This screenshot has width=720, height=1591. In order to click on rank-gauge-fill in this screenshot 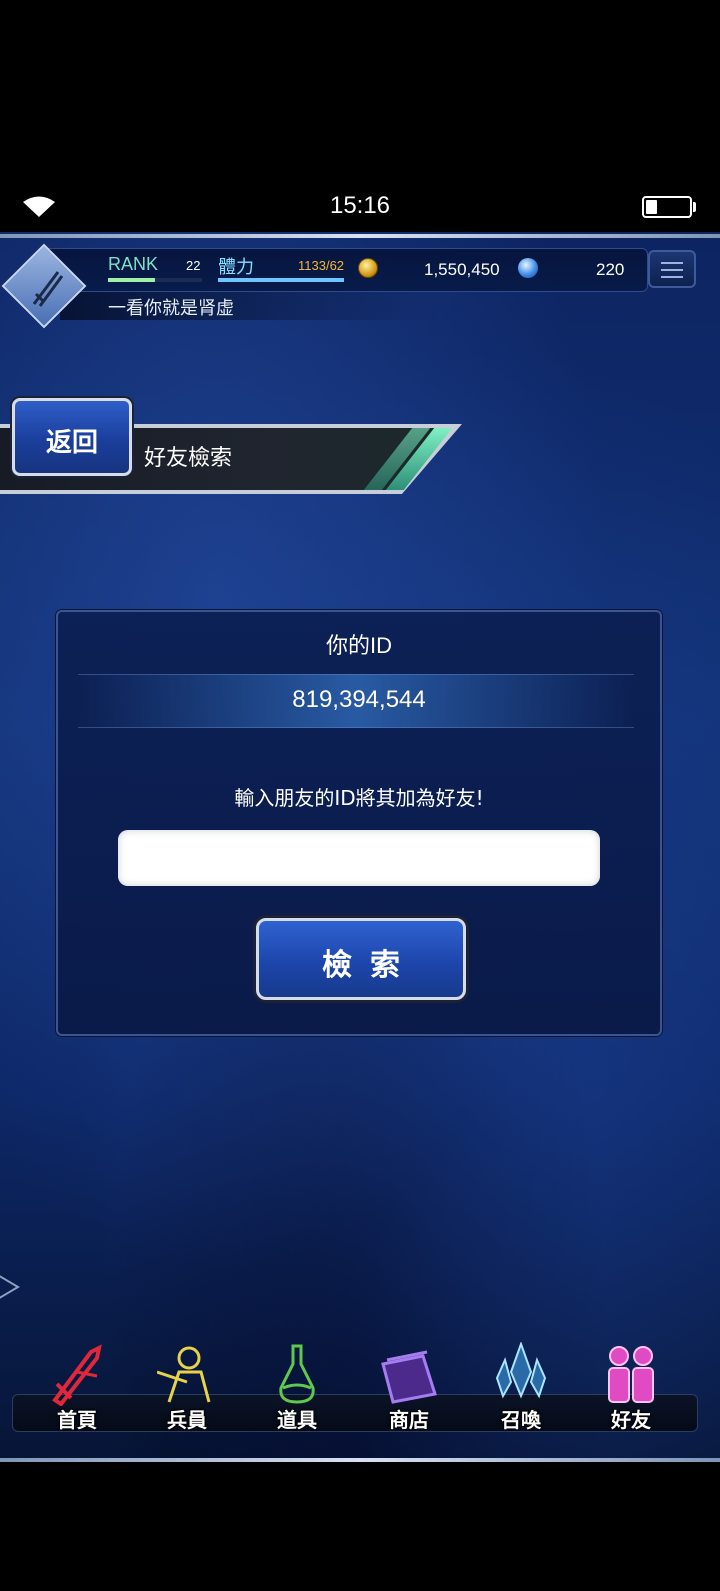, I will do `click(131, 280)`.